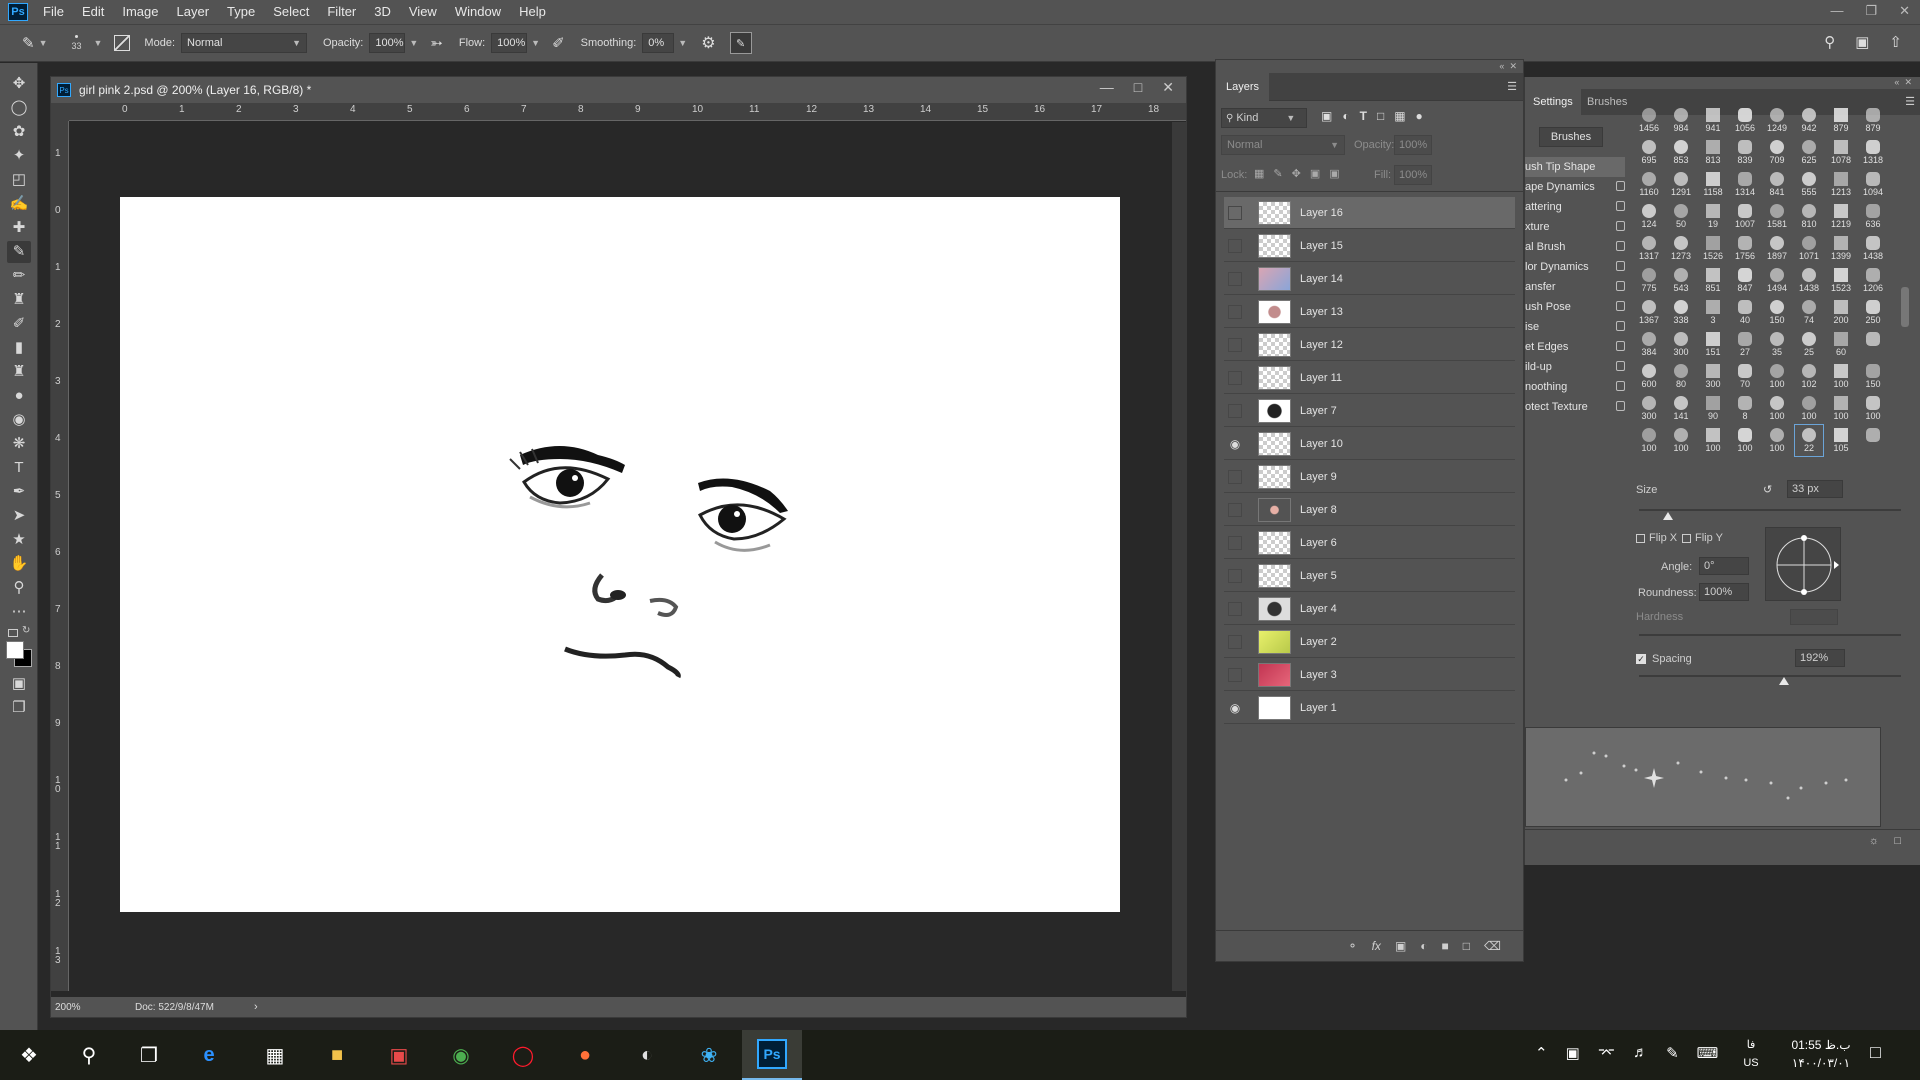  I want to click on filter-adjustment-icon: ◐, so click(1345, 116).